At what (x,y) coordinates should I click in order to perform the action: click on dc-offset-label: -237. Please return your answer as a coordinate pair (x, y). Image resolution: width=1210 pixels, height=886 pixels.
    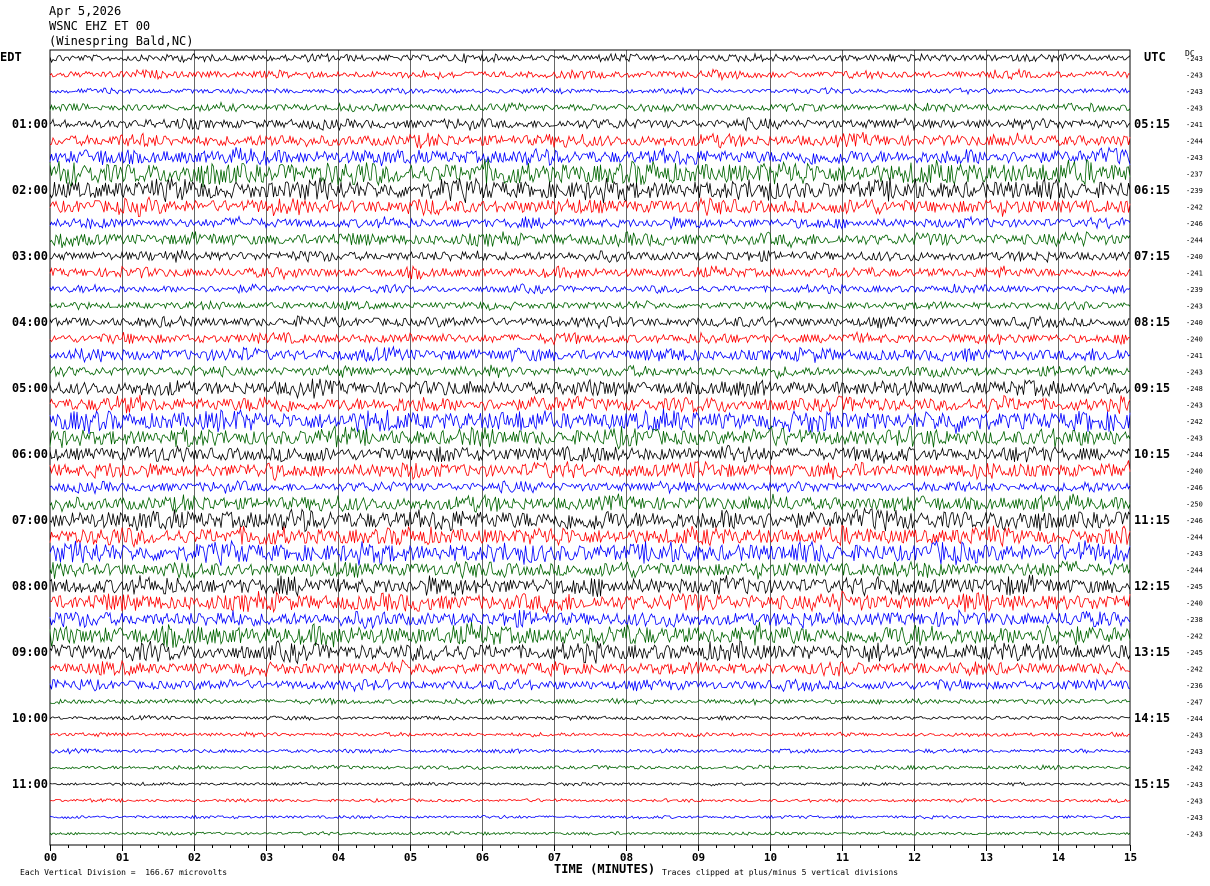
    Looking at the image, I should click on (1194, 175).